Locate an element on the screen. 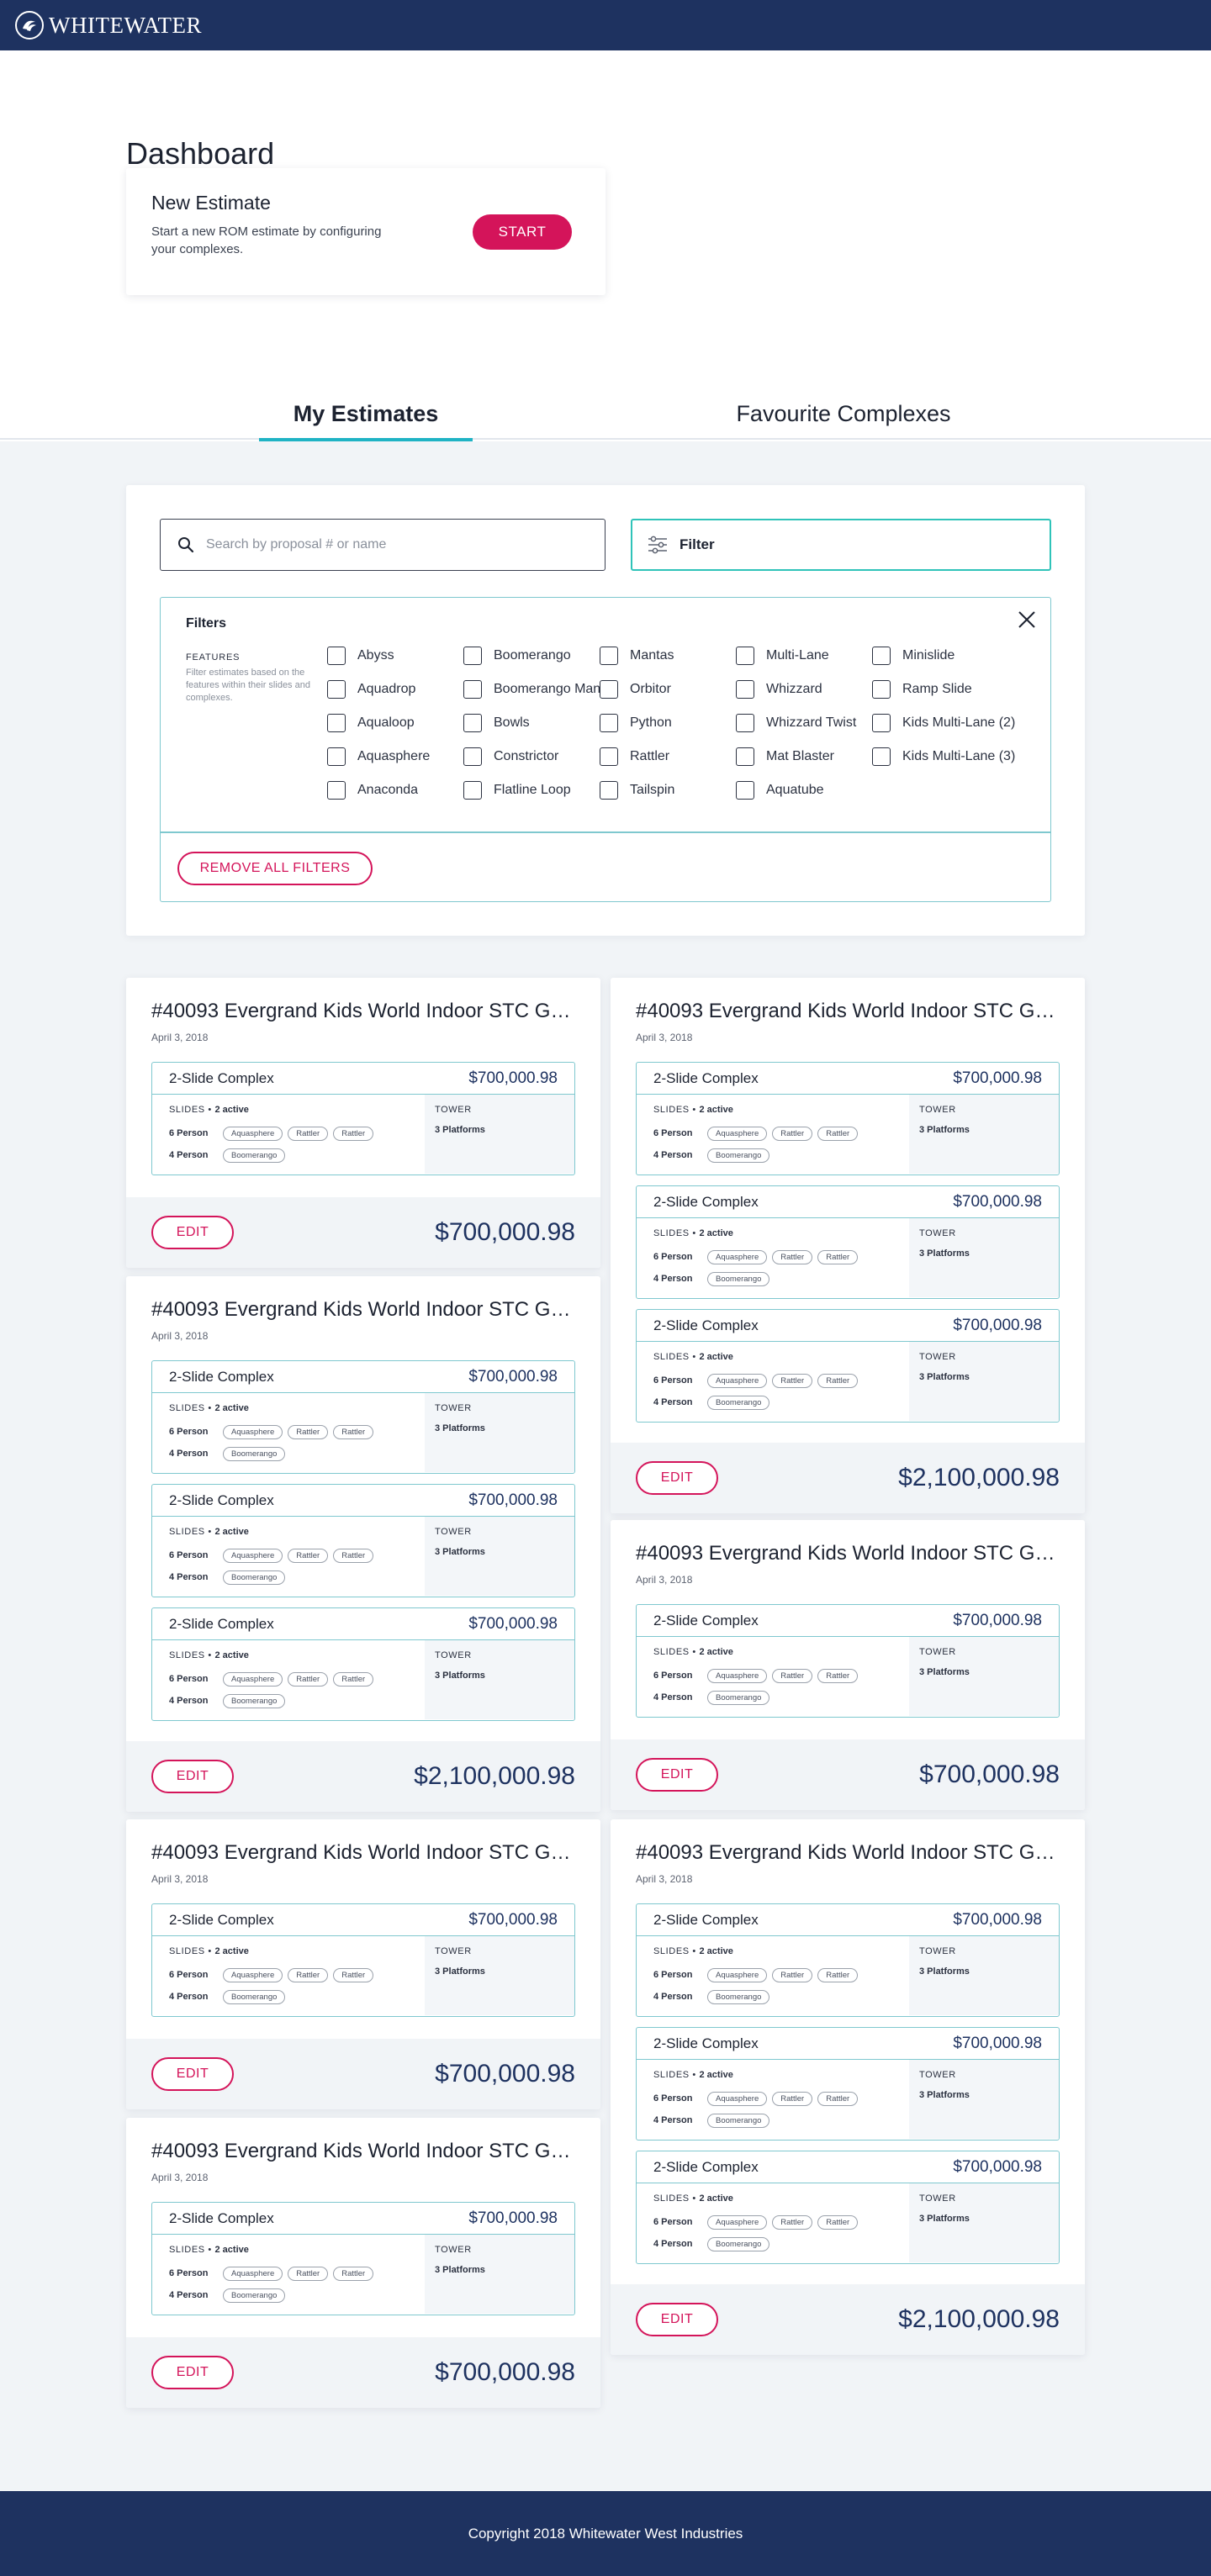 The width and height of the screenshot is (1211, 2576). feature-option: Bowls is located at coordinates (537, 730).